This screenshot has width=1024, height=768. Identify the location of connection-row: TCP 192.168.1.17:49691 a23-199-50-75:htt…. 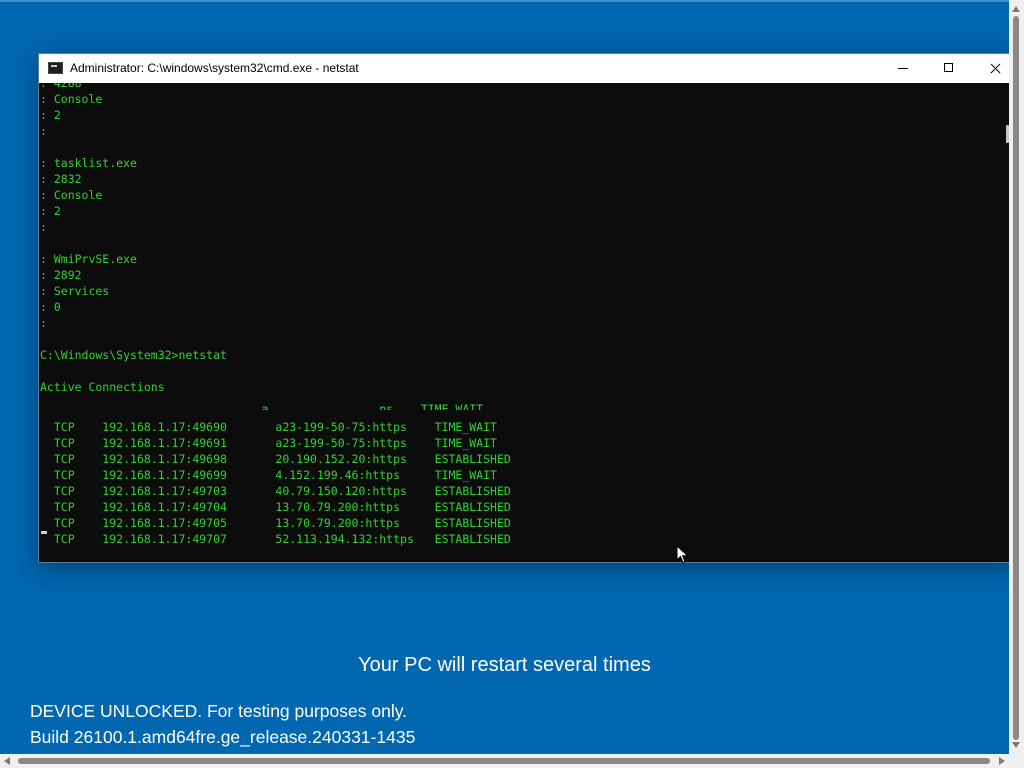
(268, 443).